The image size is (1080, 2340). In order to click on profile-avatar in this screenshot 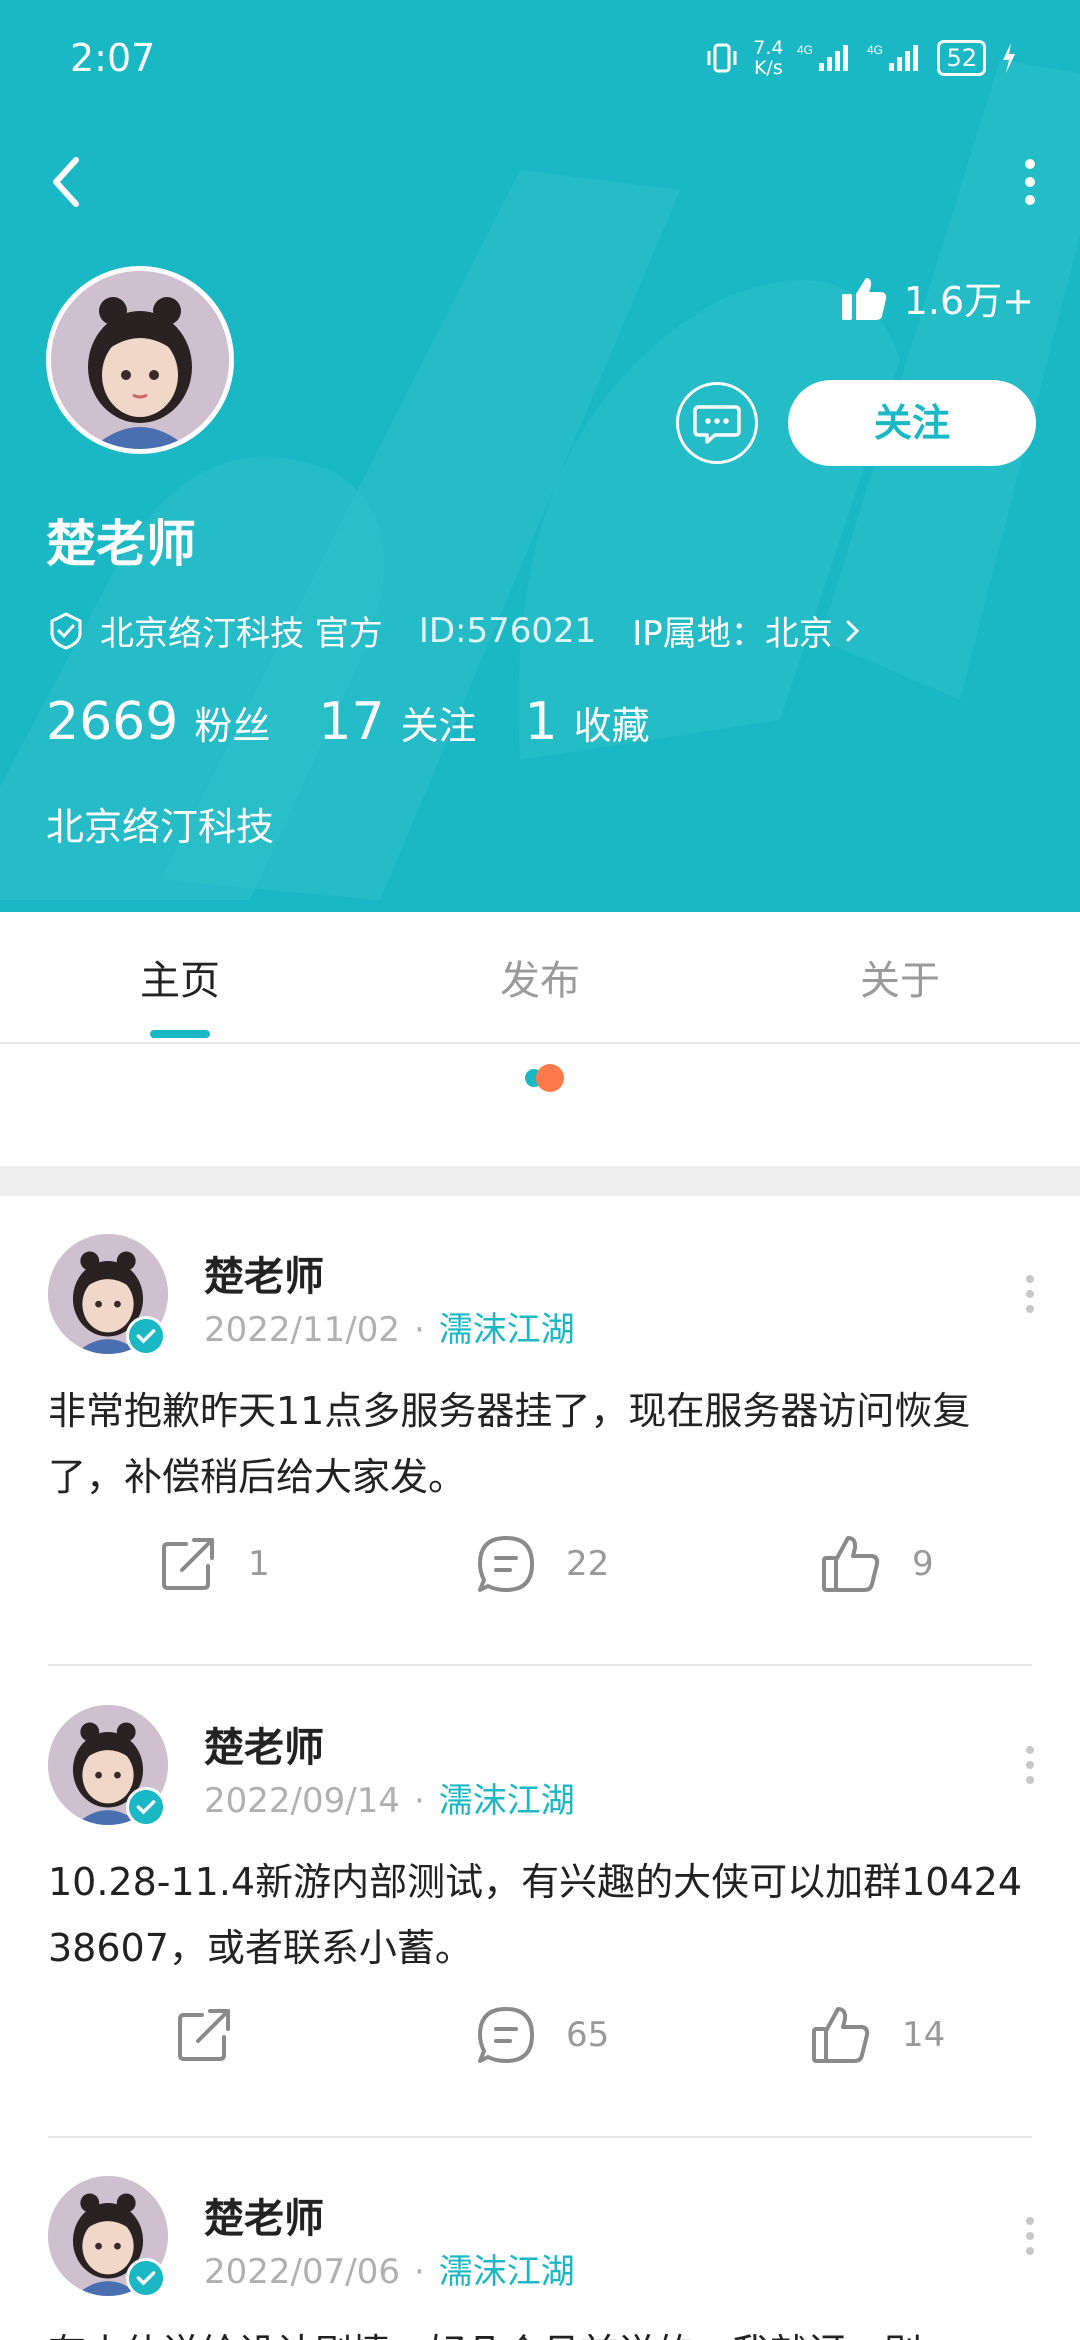, I will do `click(140, 360)`.